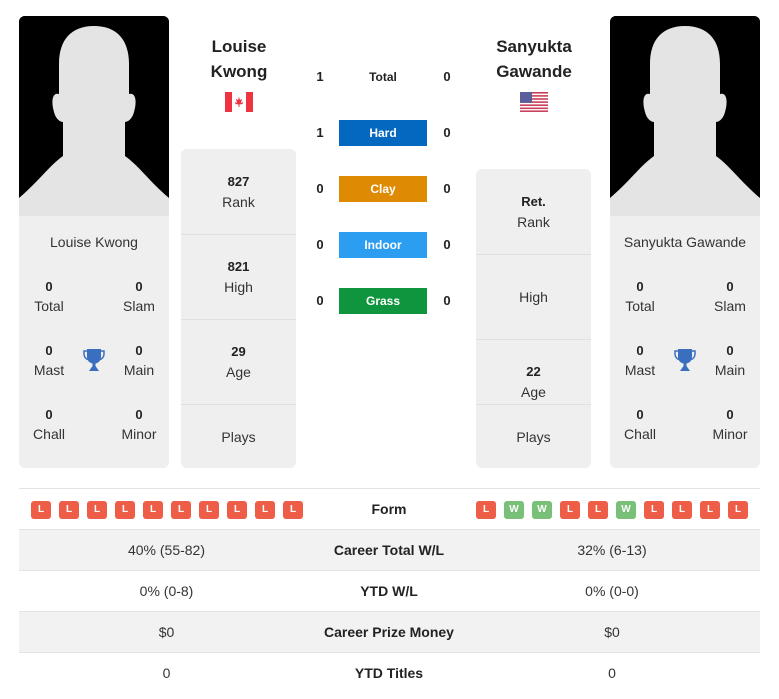 This screenshot has width=779, height=699. What do you see at coordinates (166, 632) in the screenshot?
I see `player1-prize-money: $0` at bounding box center [166, 632].